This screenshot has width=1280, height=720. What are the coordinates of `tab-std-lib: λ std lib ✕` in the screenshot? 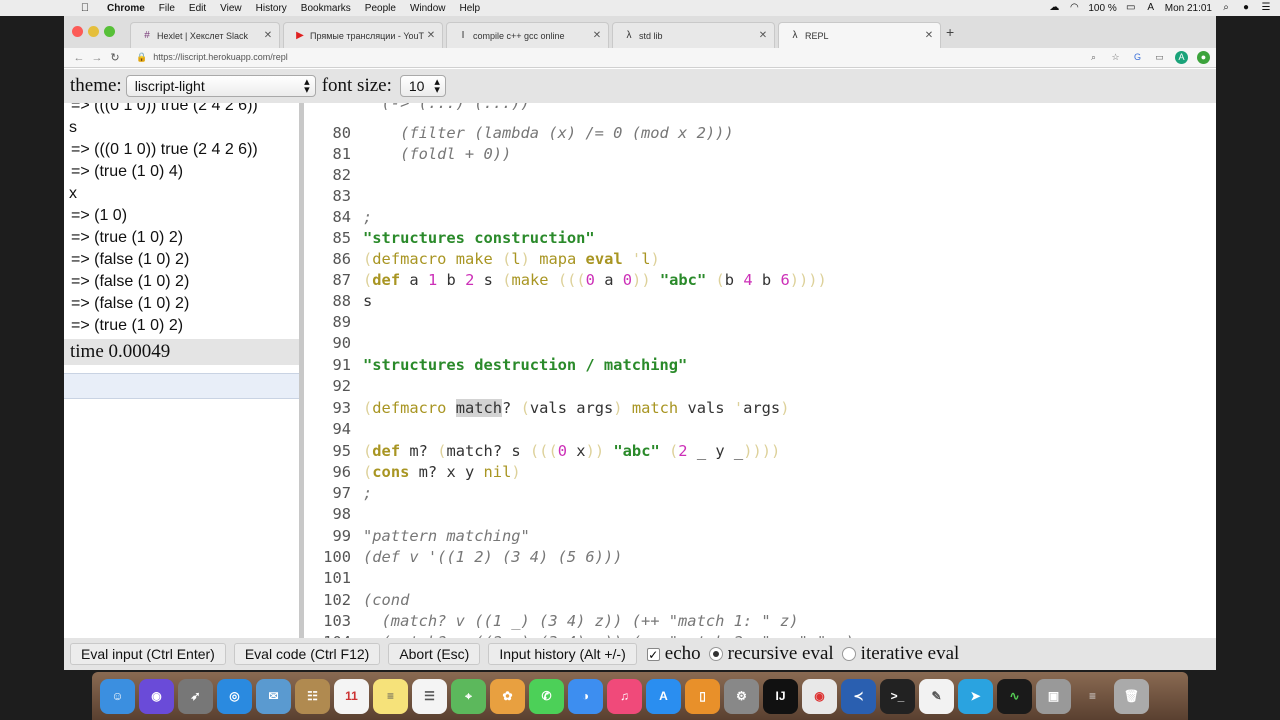 It's located at (693, 35).